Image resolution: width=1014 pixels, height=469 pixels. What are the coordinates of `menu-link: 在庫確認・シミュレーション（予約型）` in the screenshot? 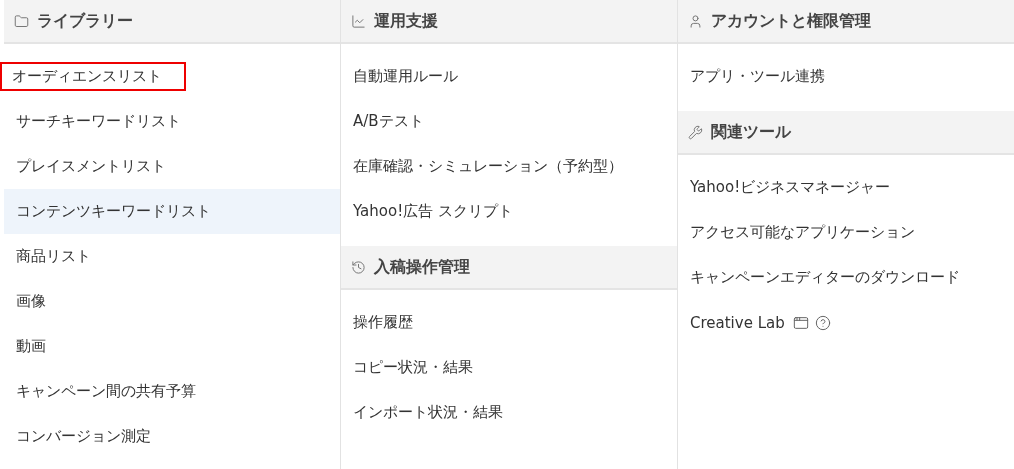 It's located at (483, 166).